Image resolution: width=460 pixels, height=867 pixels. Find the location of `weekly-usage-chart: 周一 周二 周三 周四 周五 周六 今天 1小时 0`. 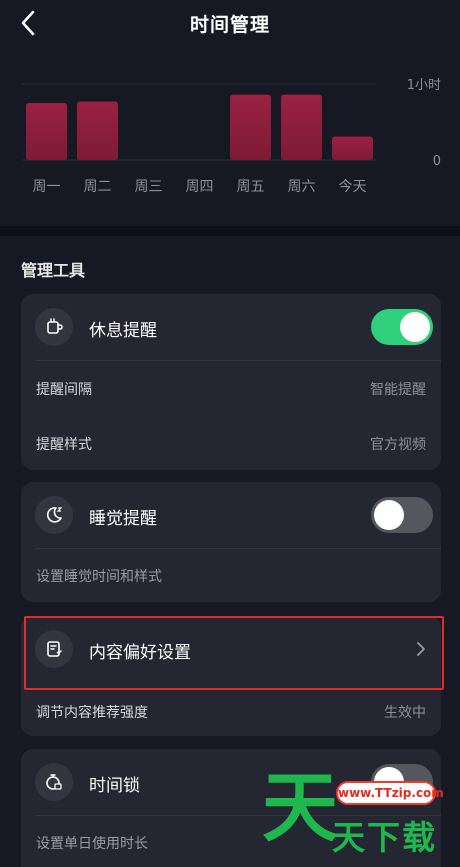

weekly-usage-chart: 周一 周二 周三 周四 周五 周六 今天 1小时 0 is located at coordinates (231, 136).